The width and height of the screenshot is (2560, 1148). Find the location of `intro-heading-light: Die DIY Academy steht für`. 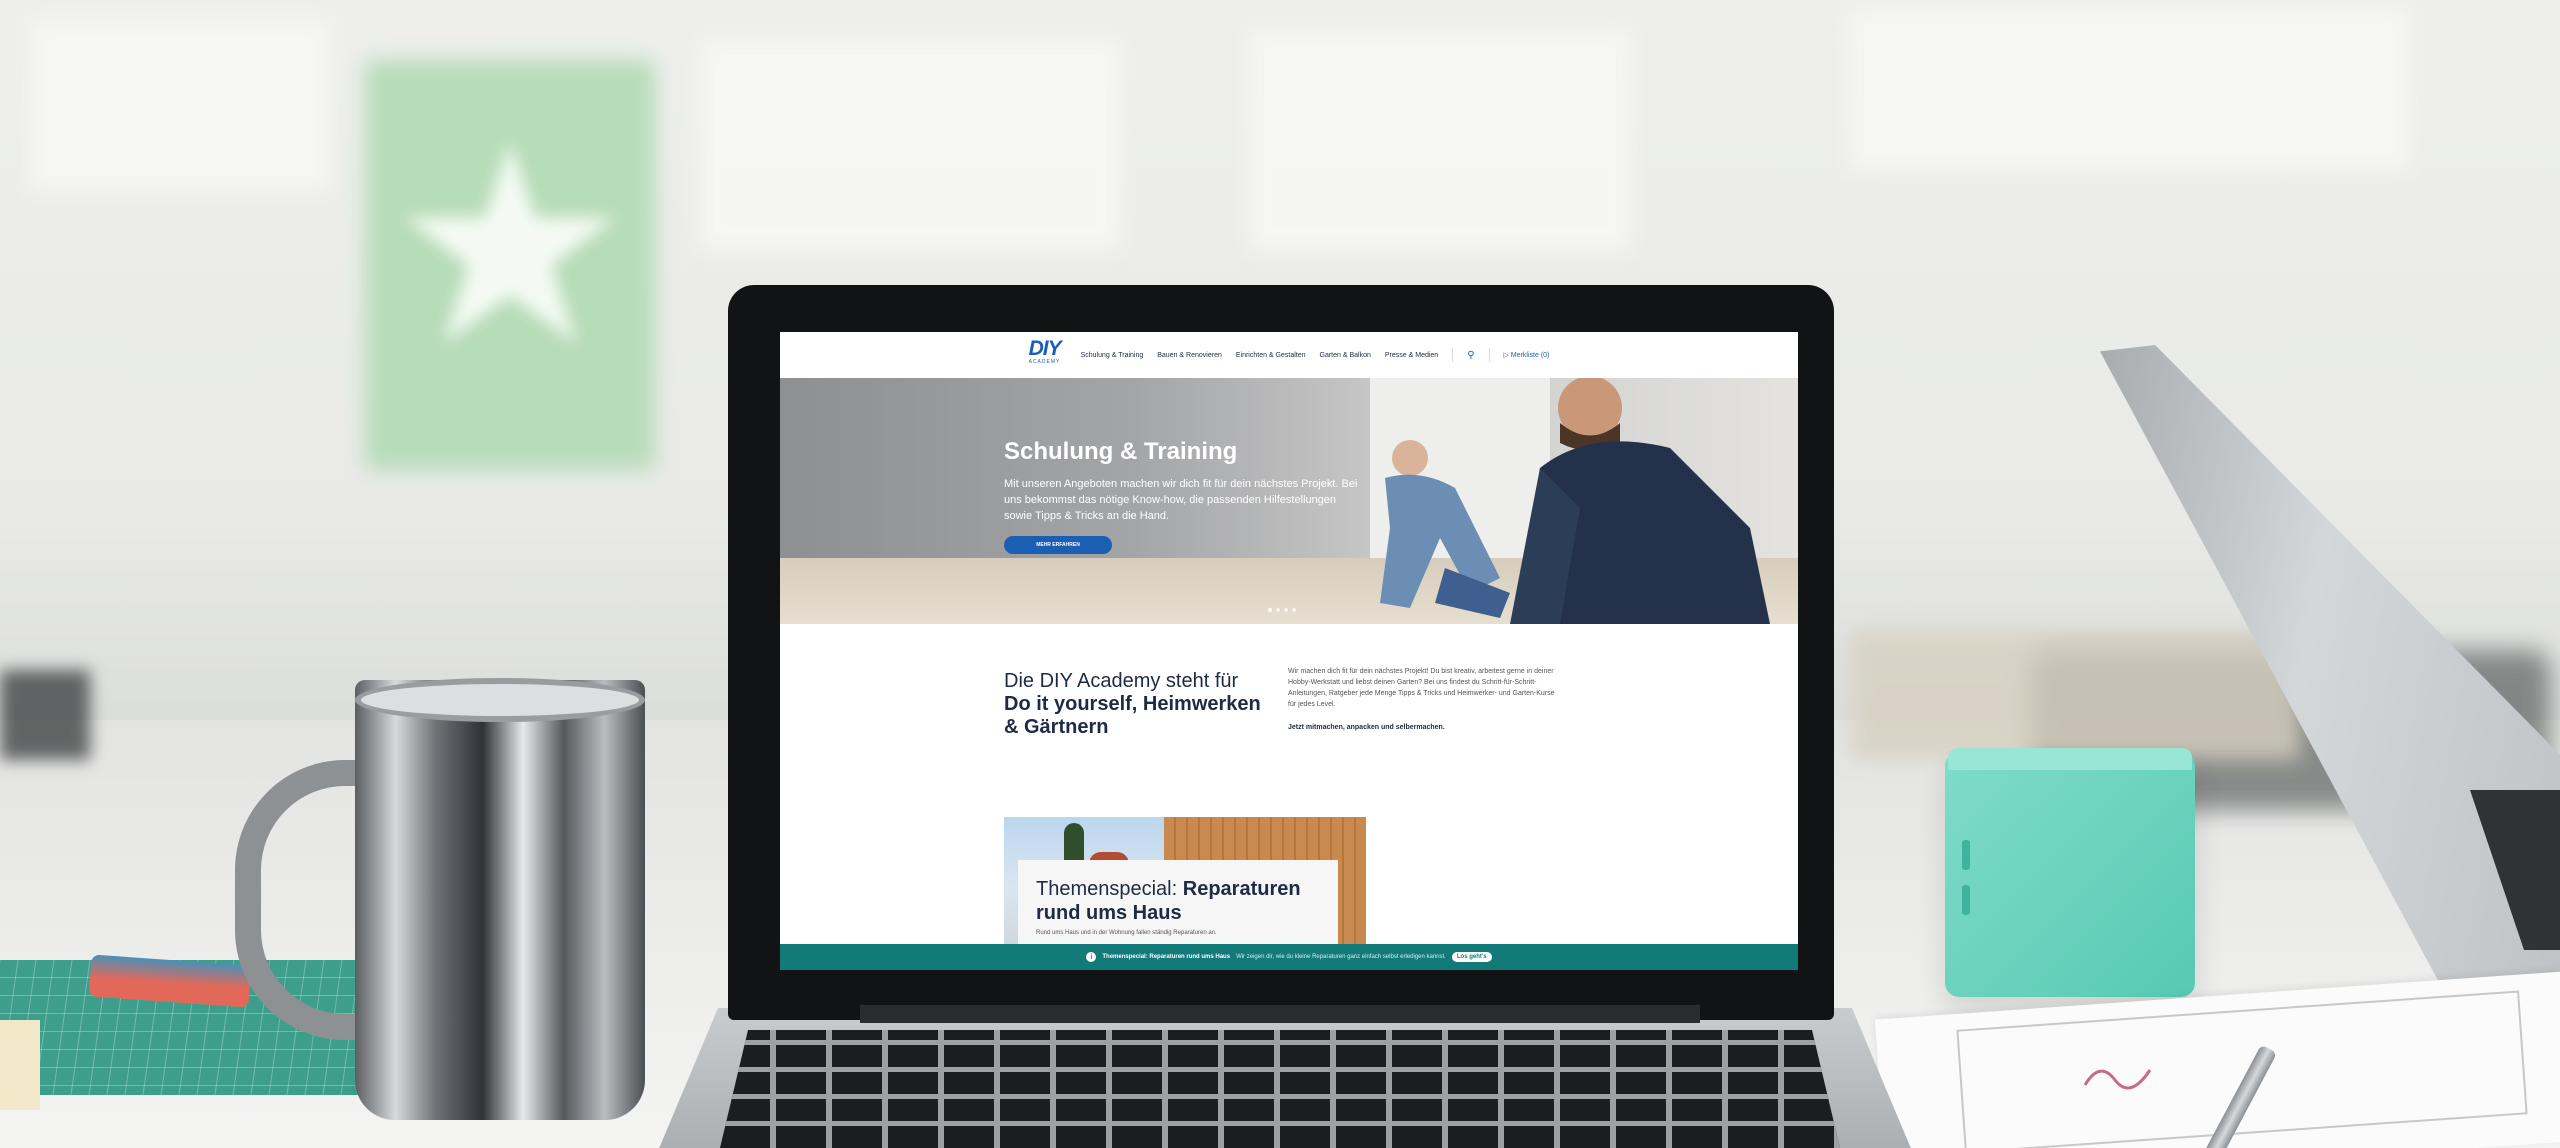

intro-heading-light: Die DIY Academy steht für is located at coordinates (1121, 681).